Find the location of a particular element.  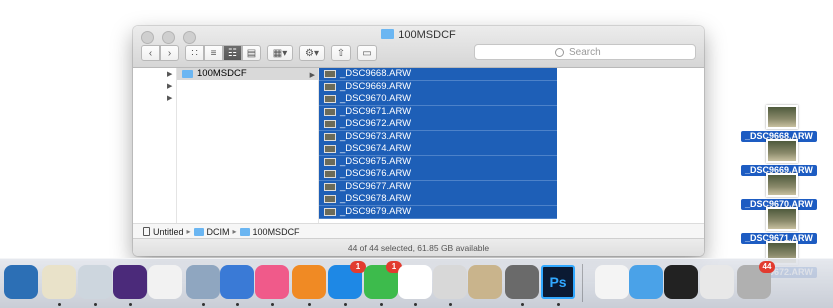

imovie-icon is located at coordinates (130, 282).